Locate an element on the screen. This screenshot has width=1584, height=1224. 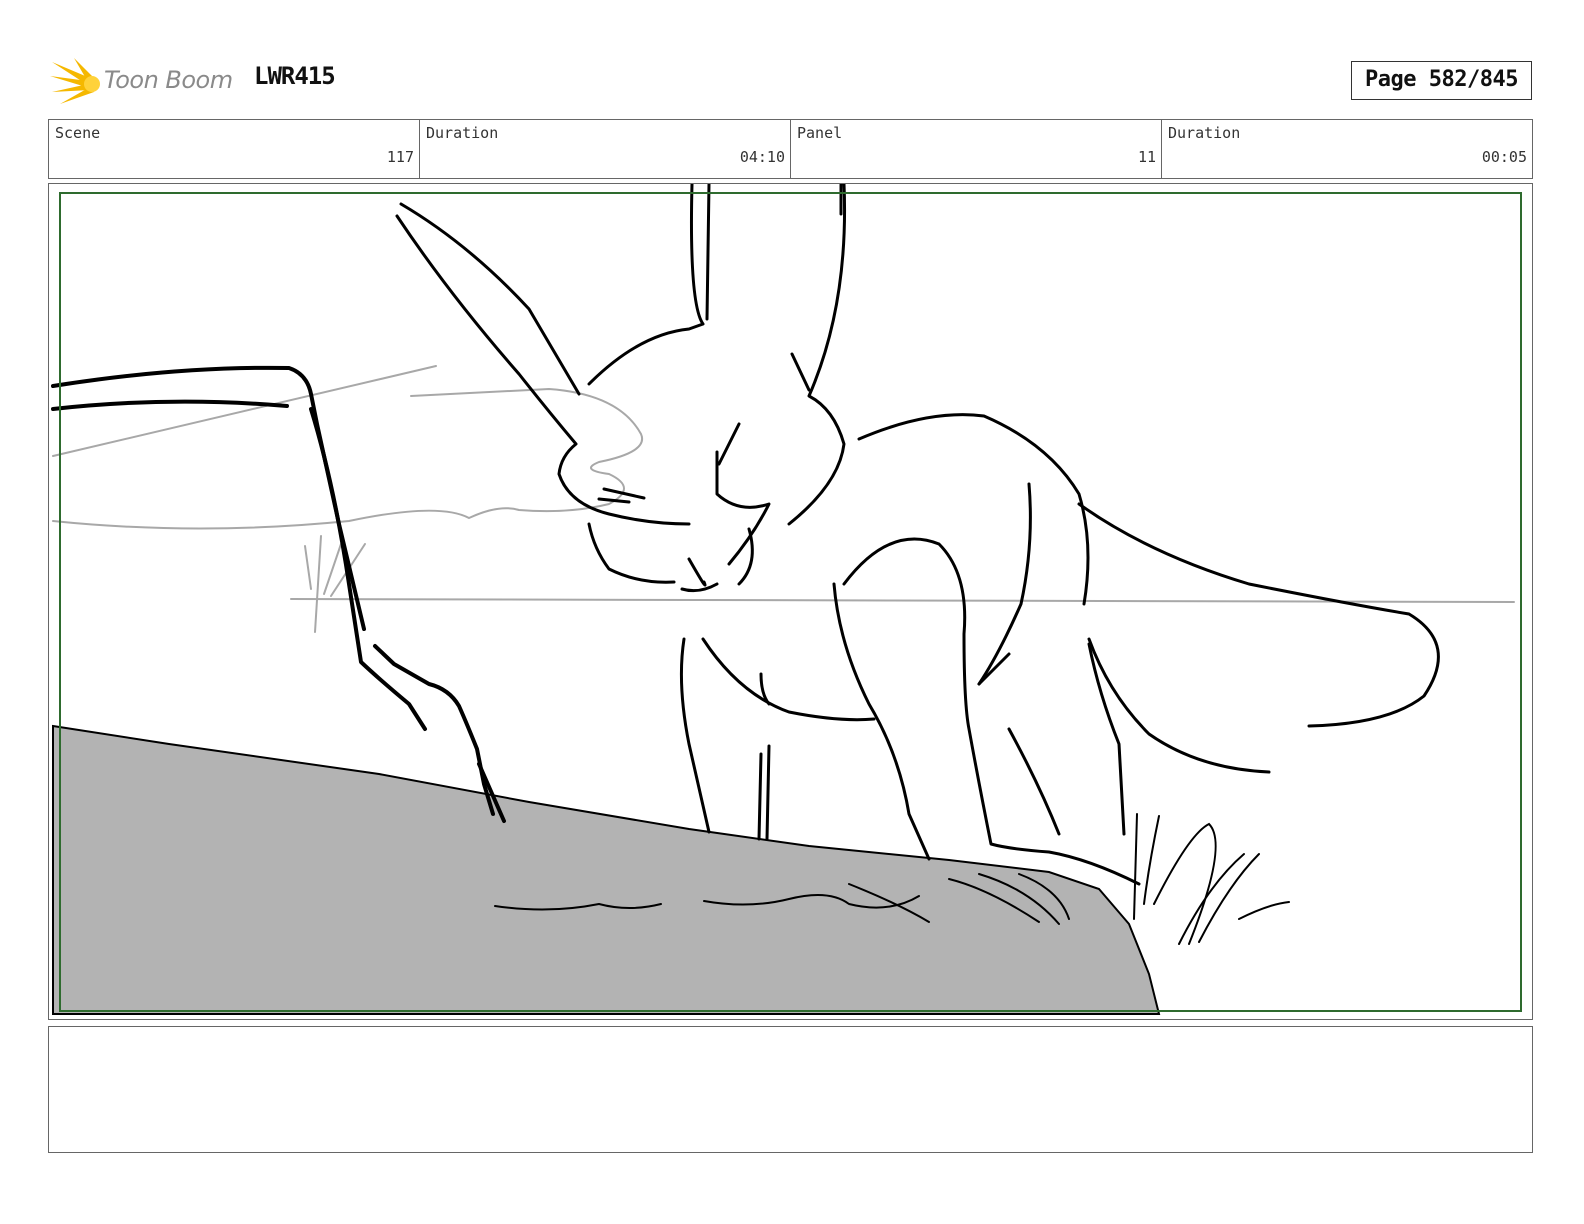
project-code: LWR415 is located at coordinates (295, 76).